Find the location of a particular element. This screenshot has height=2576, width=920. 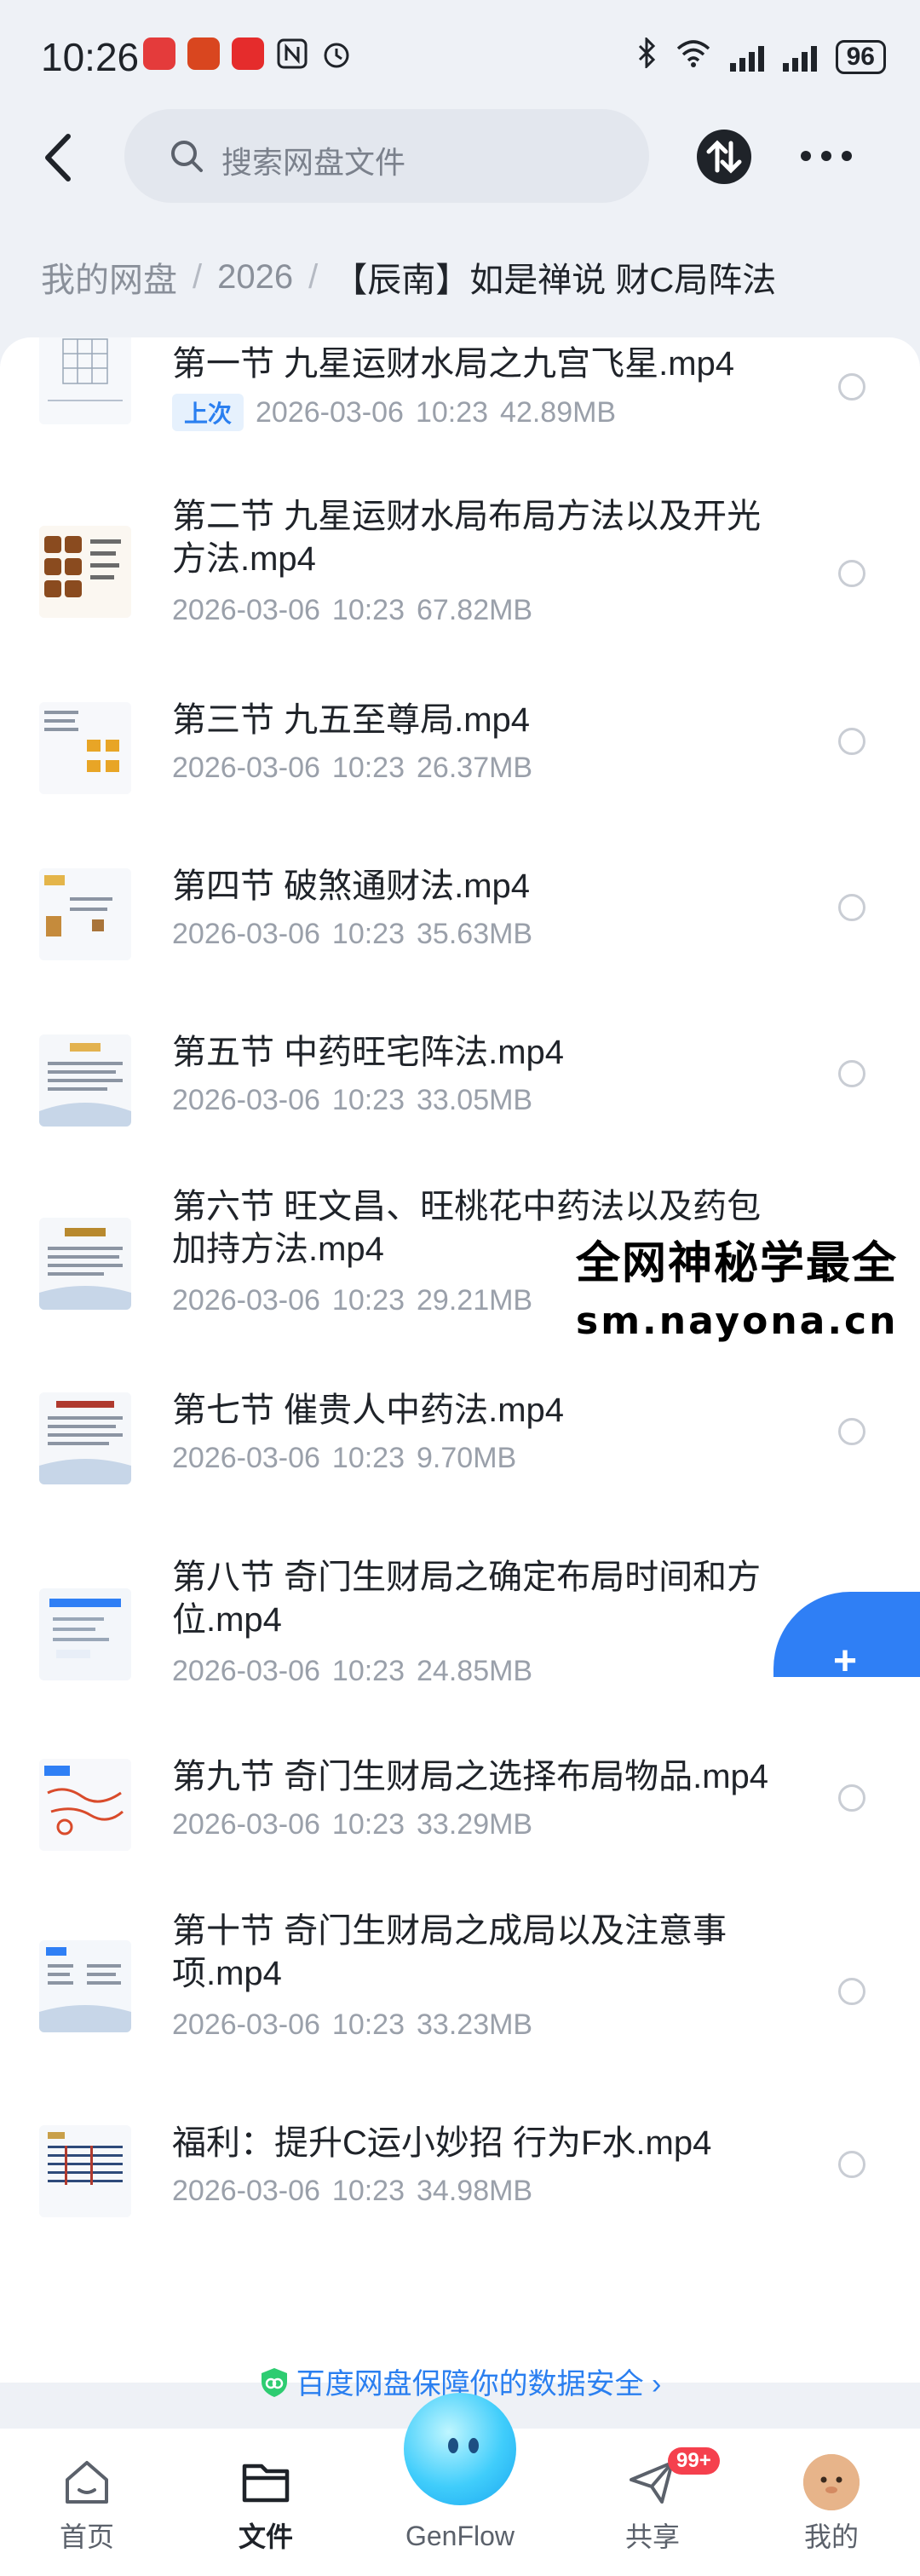

file-size: 24.85MB is located at coordinates (475, 1671).